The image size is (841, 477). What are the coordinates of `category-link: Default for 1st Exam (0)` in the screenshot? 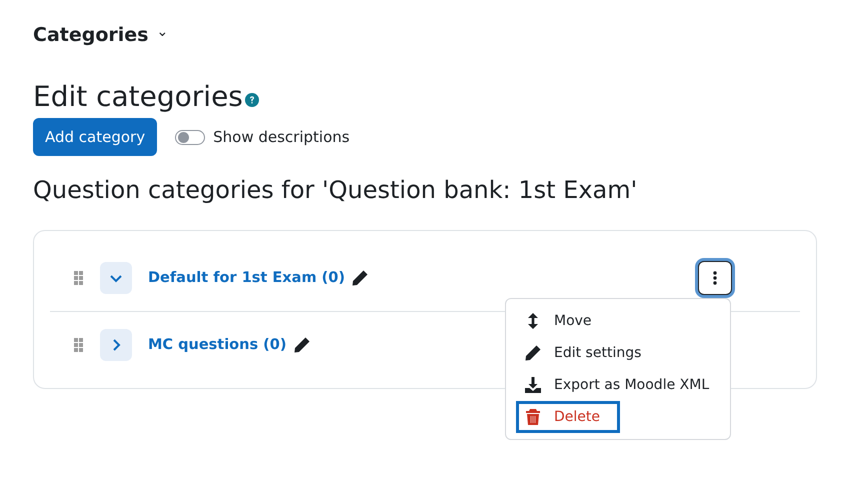 It's located at (246, 278).